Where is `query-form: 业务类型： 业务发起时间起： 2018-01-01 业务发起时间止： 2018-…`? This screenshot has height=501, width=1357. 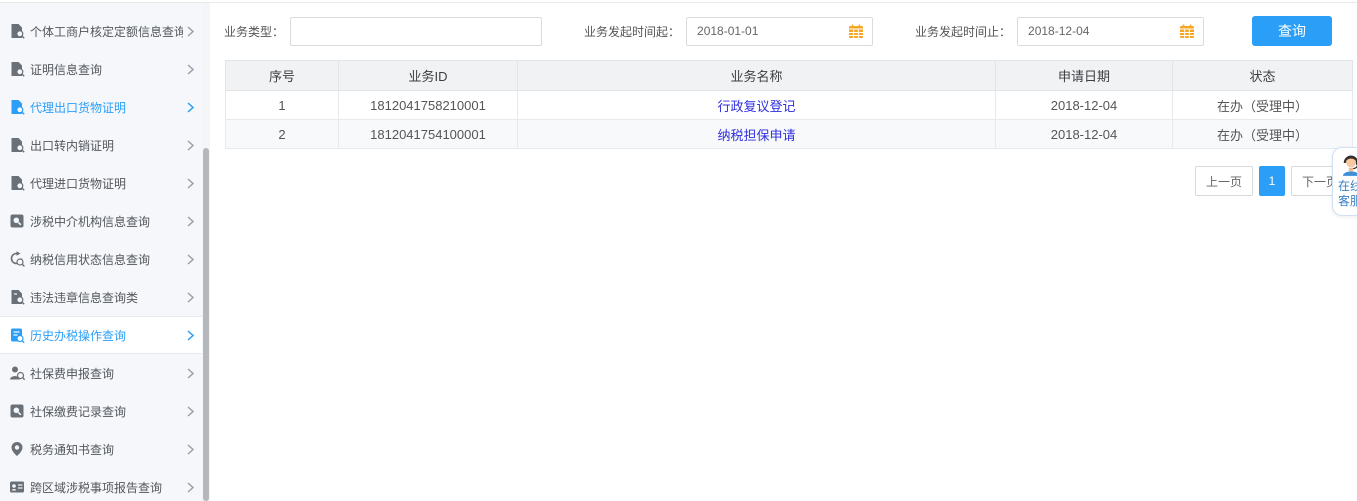
query-form: 业务类型： 业务发起时间起： 2018-01-01 业务发起时间止： 2018-… is located at coordinates (783, 31).